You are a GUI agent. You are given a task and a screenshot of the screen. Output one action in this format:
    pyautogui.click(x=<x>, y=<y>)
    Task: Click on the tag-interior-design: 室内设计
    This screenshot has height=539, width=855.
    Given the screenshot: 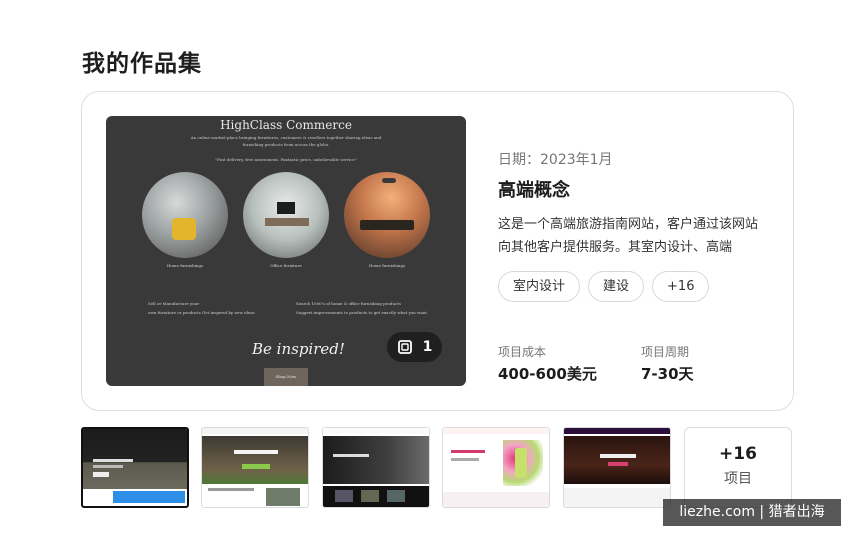 What is the action you would take?
    pyautogui.click(x=539, y=286)
    